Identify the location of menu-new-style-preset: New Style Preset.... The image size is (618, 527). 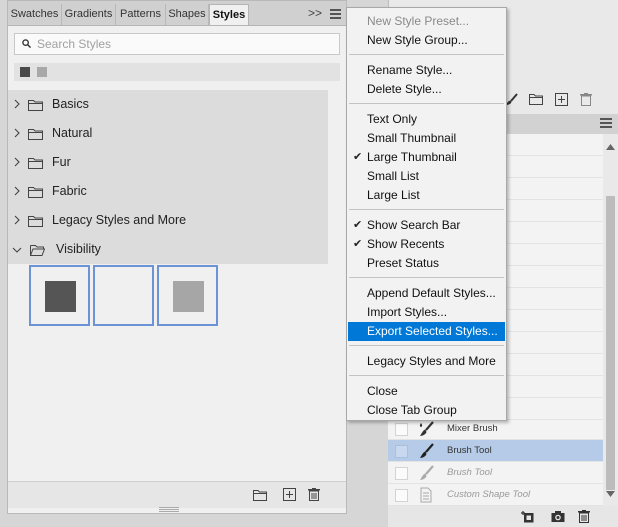
(426, 21).